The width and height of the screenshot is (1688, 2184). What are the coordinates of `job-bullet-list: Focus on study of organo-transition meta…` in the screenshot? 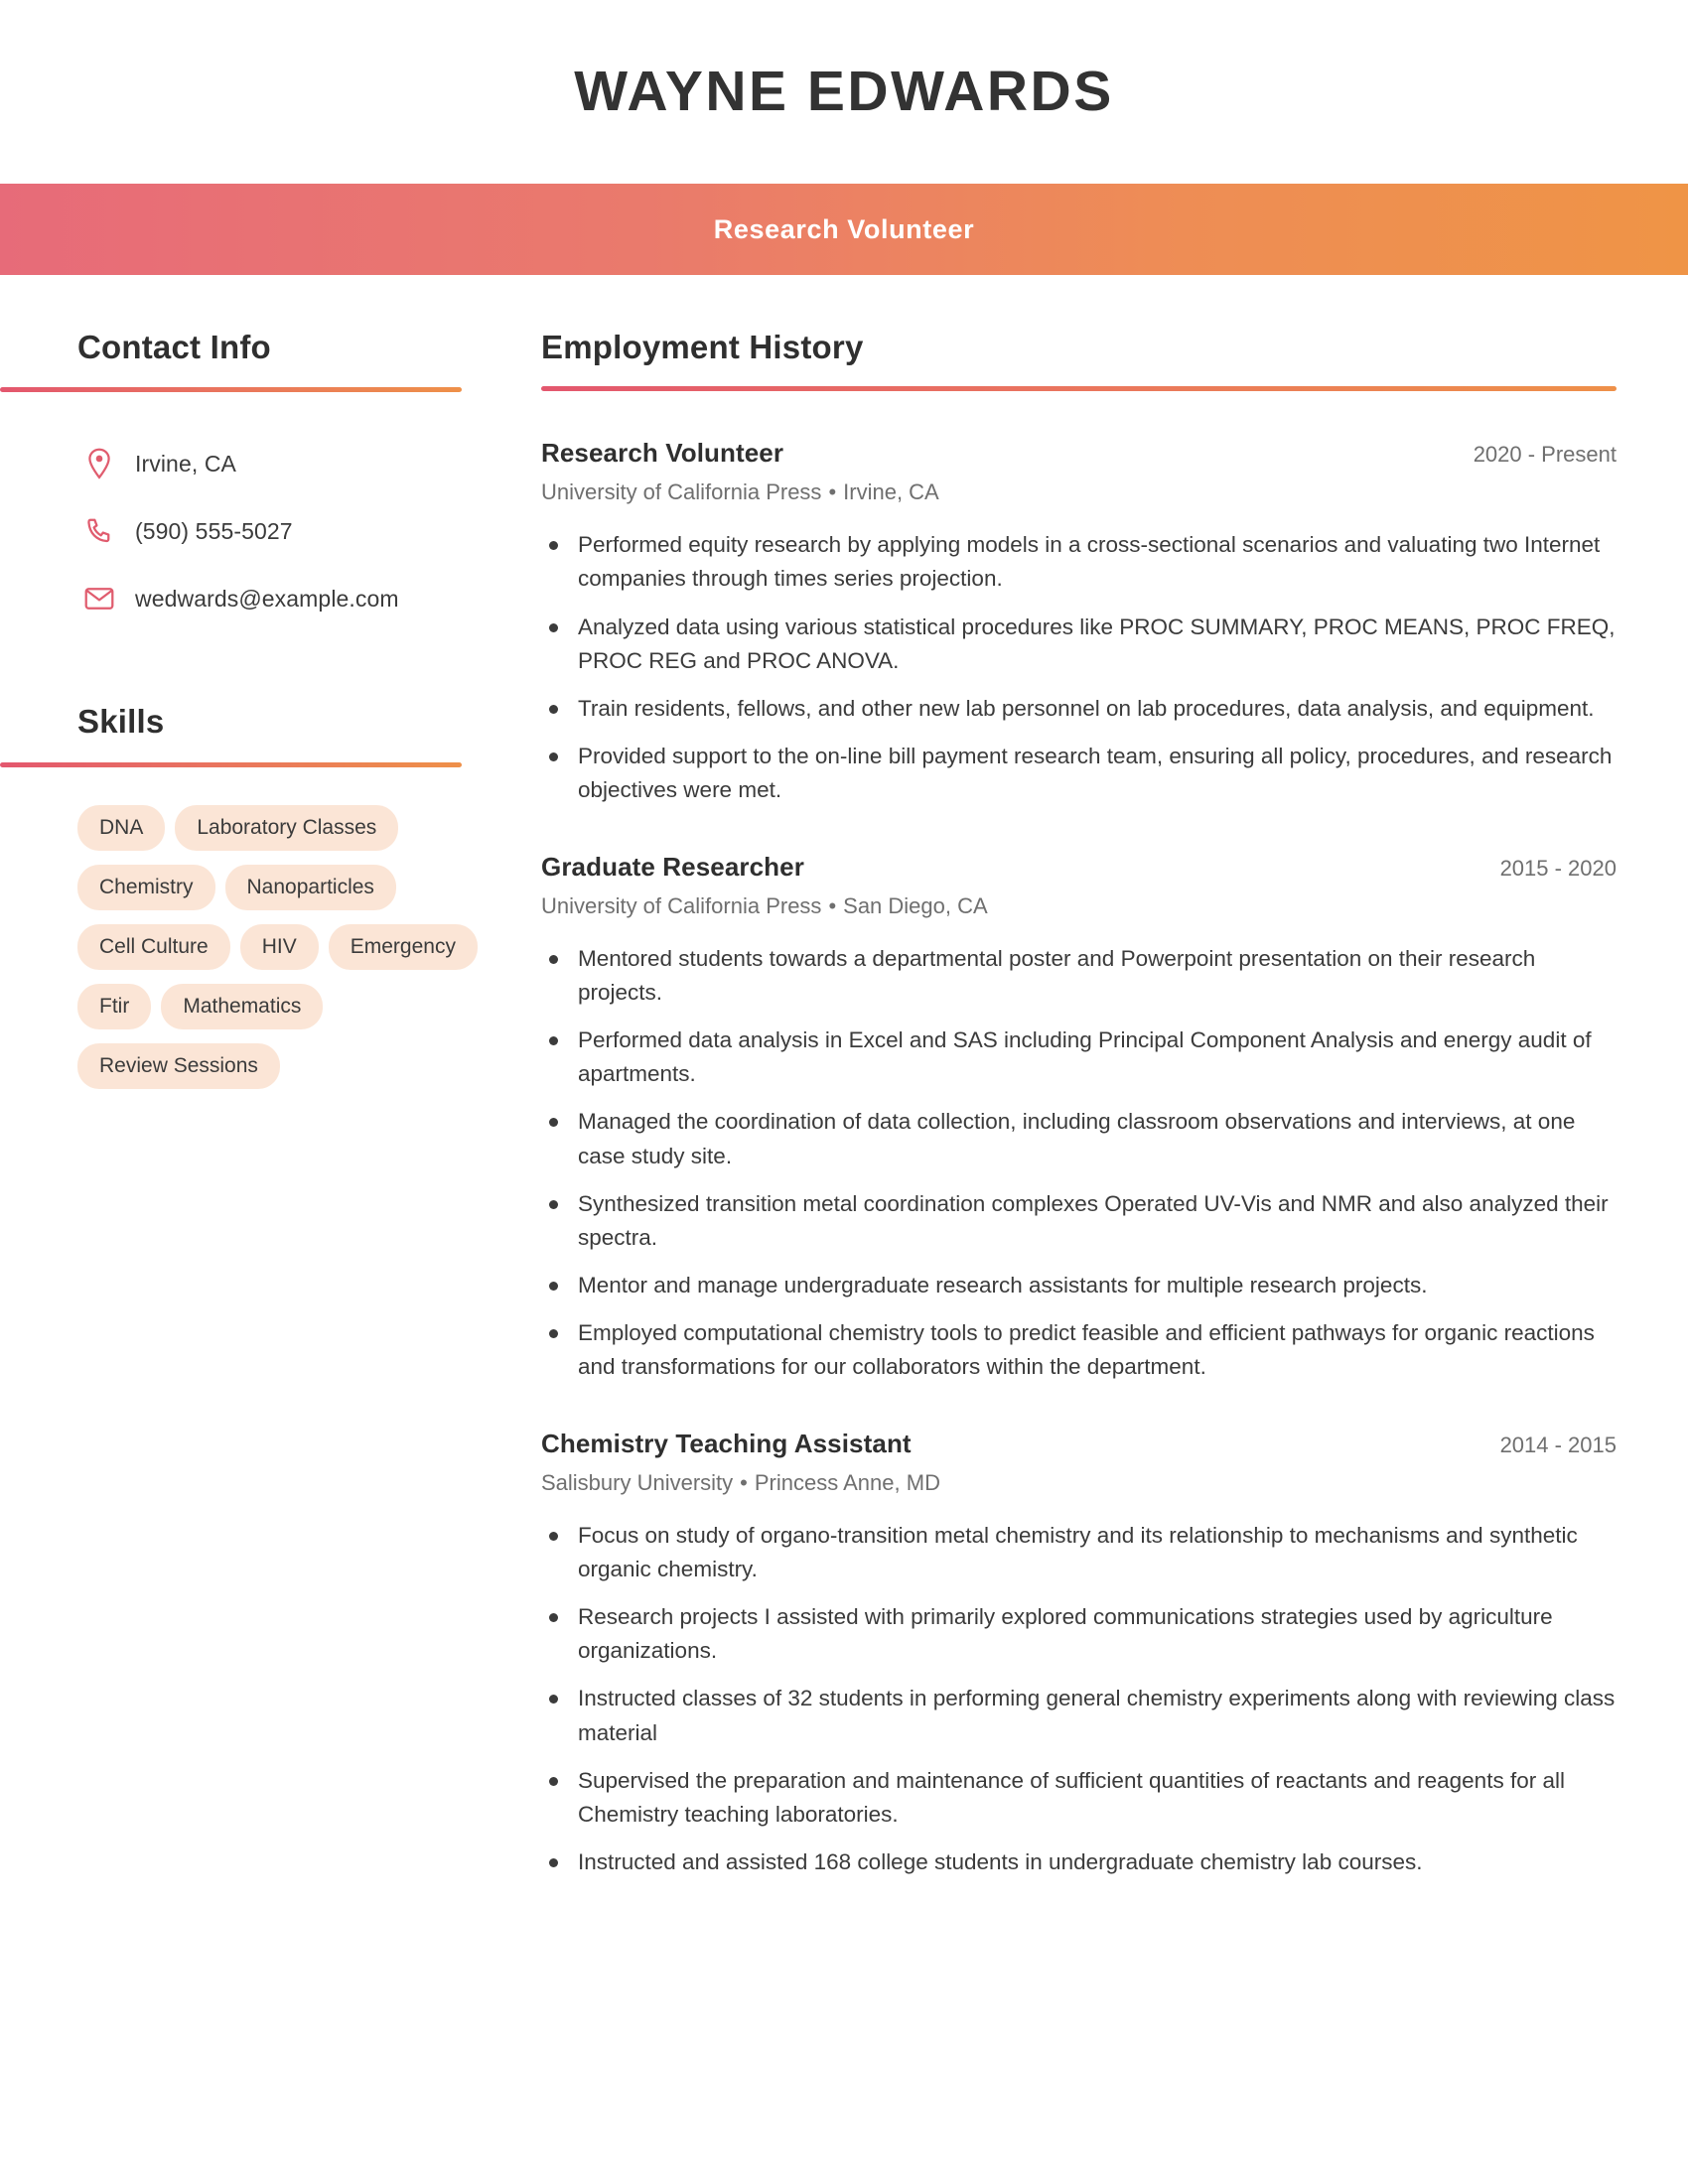 It's located at (1079, 1699).